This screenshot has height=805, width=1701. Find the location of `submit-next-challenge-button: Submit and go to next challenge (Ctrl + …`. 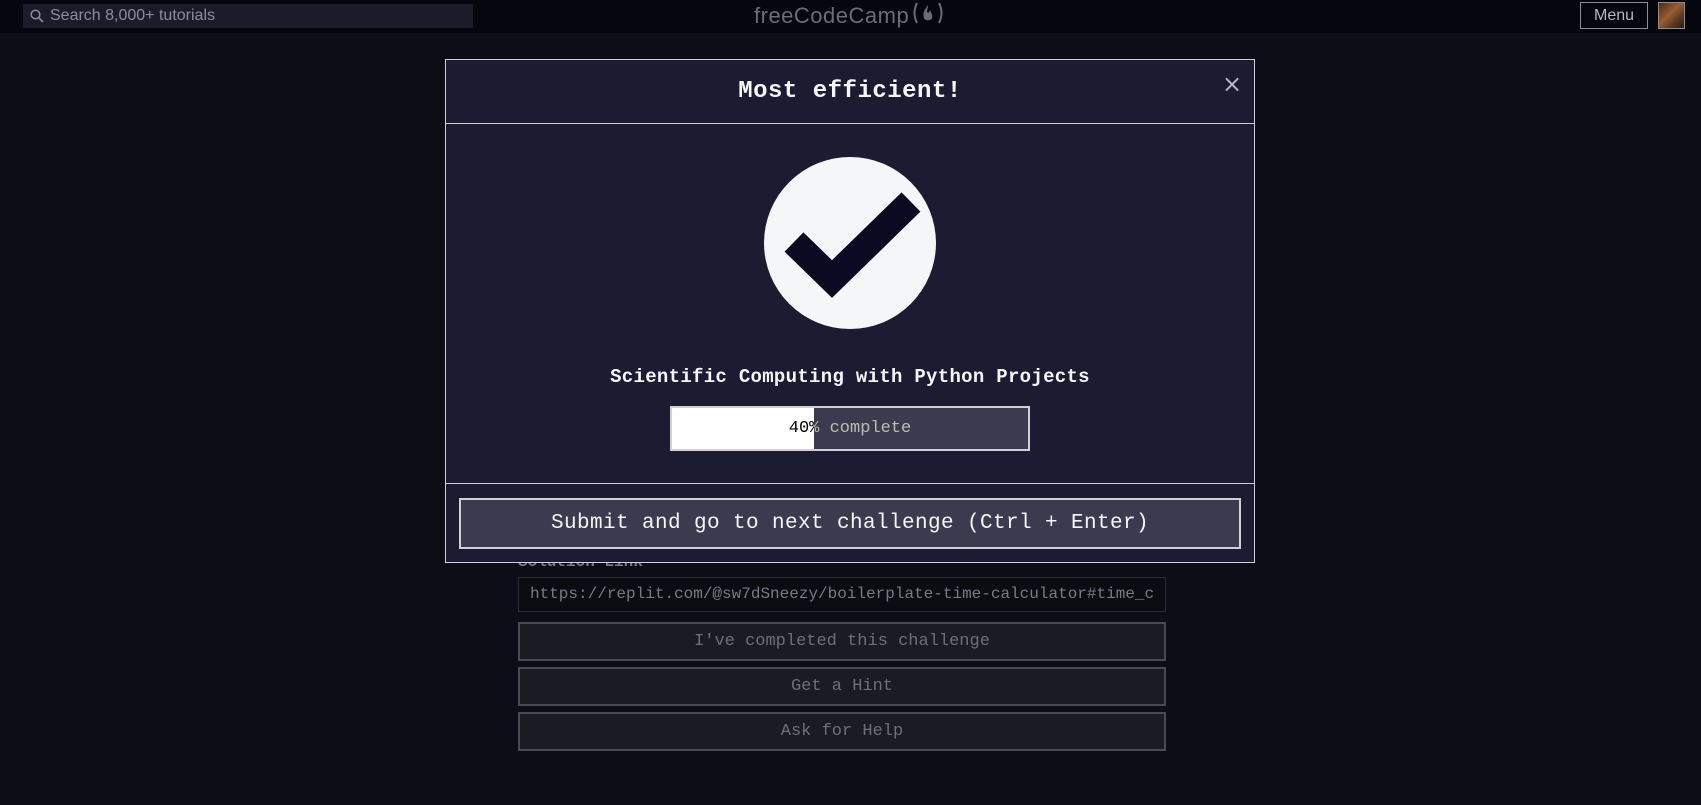

submit-next-challenge-button: Submit and go to next challenge (Ctrl + … is located at coordinates (850, 523).